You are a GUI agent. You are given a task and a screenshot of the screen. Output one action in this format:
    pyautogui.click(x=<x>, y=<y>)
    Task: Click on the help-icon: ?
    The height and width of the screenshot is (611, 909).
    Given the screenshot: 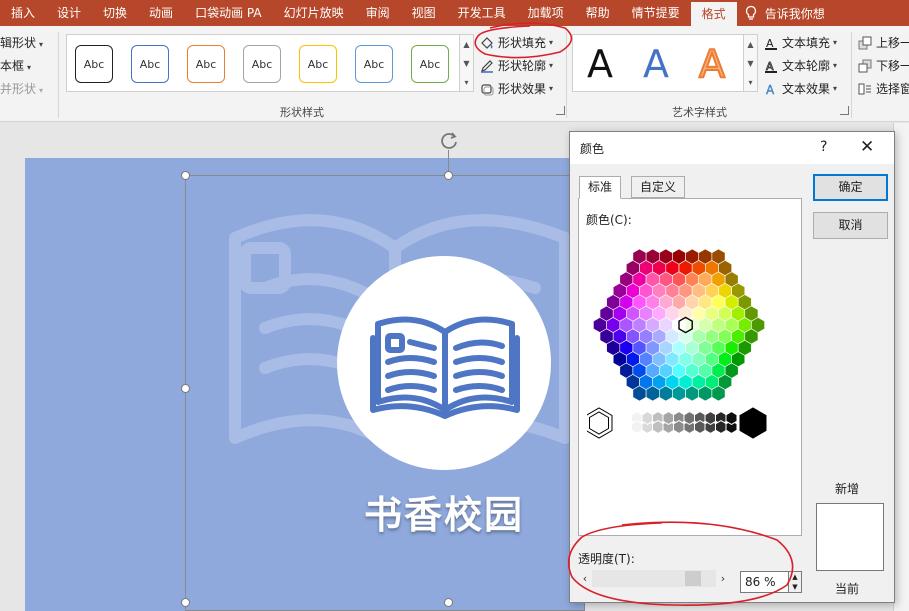 What is the action you would take?
    pyautogui.click(x=823, y=147)
    